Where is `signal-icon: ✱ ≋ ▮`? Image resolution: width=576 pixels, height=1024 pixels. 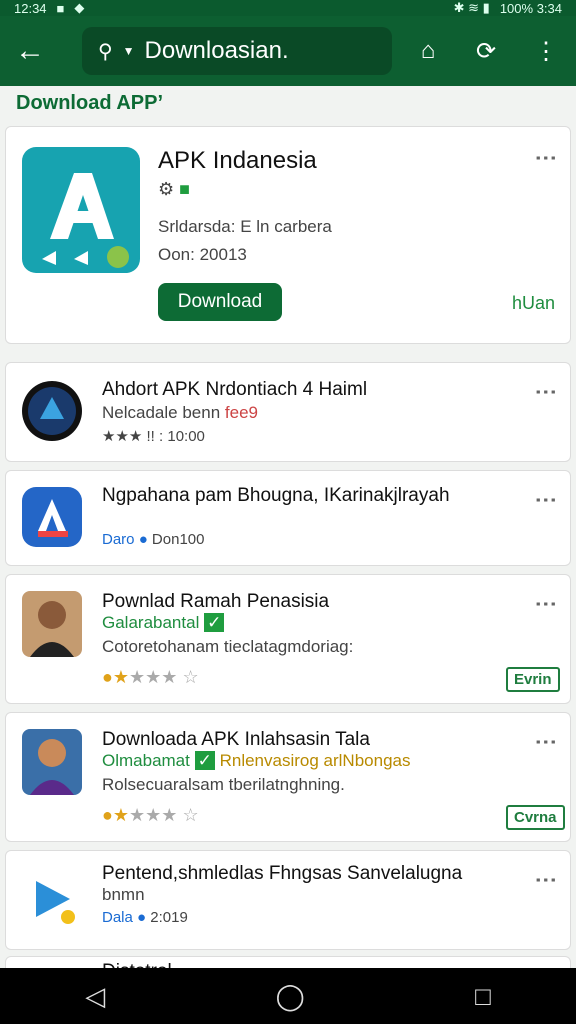
signal-icon: ✱ ≋ ▮ is located at coordinates (471, 7).